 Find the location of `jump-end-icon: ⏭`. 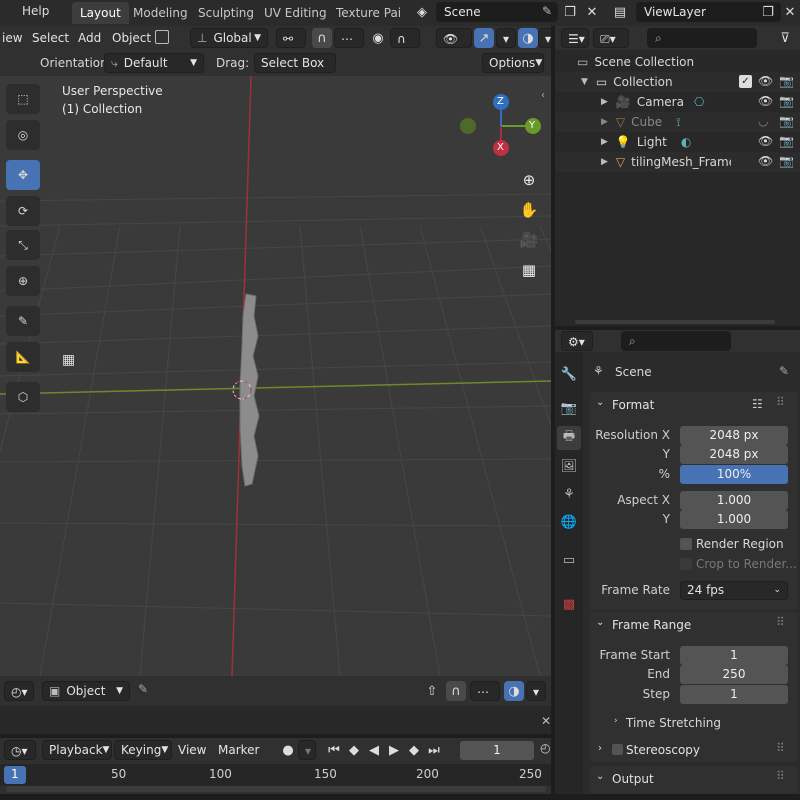

jump-end-icon: ⏭ is located at coordinates (434, 750).